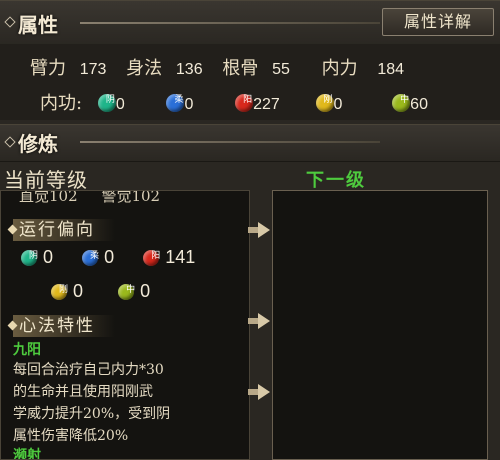 The width and height of the screenshot is (500, 460). What do you see at coordinates (234, 102) in the screenshot?
I see `neigong-row: 内功: 阴0 柔0 阳 227 刚0 中 60` at bounding box center [234, 102].